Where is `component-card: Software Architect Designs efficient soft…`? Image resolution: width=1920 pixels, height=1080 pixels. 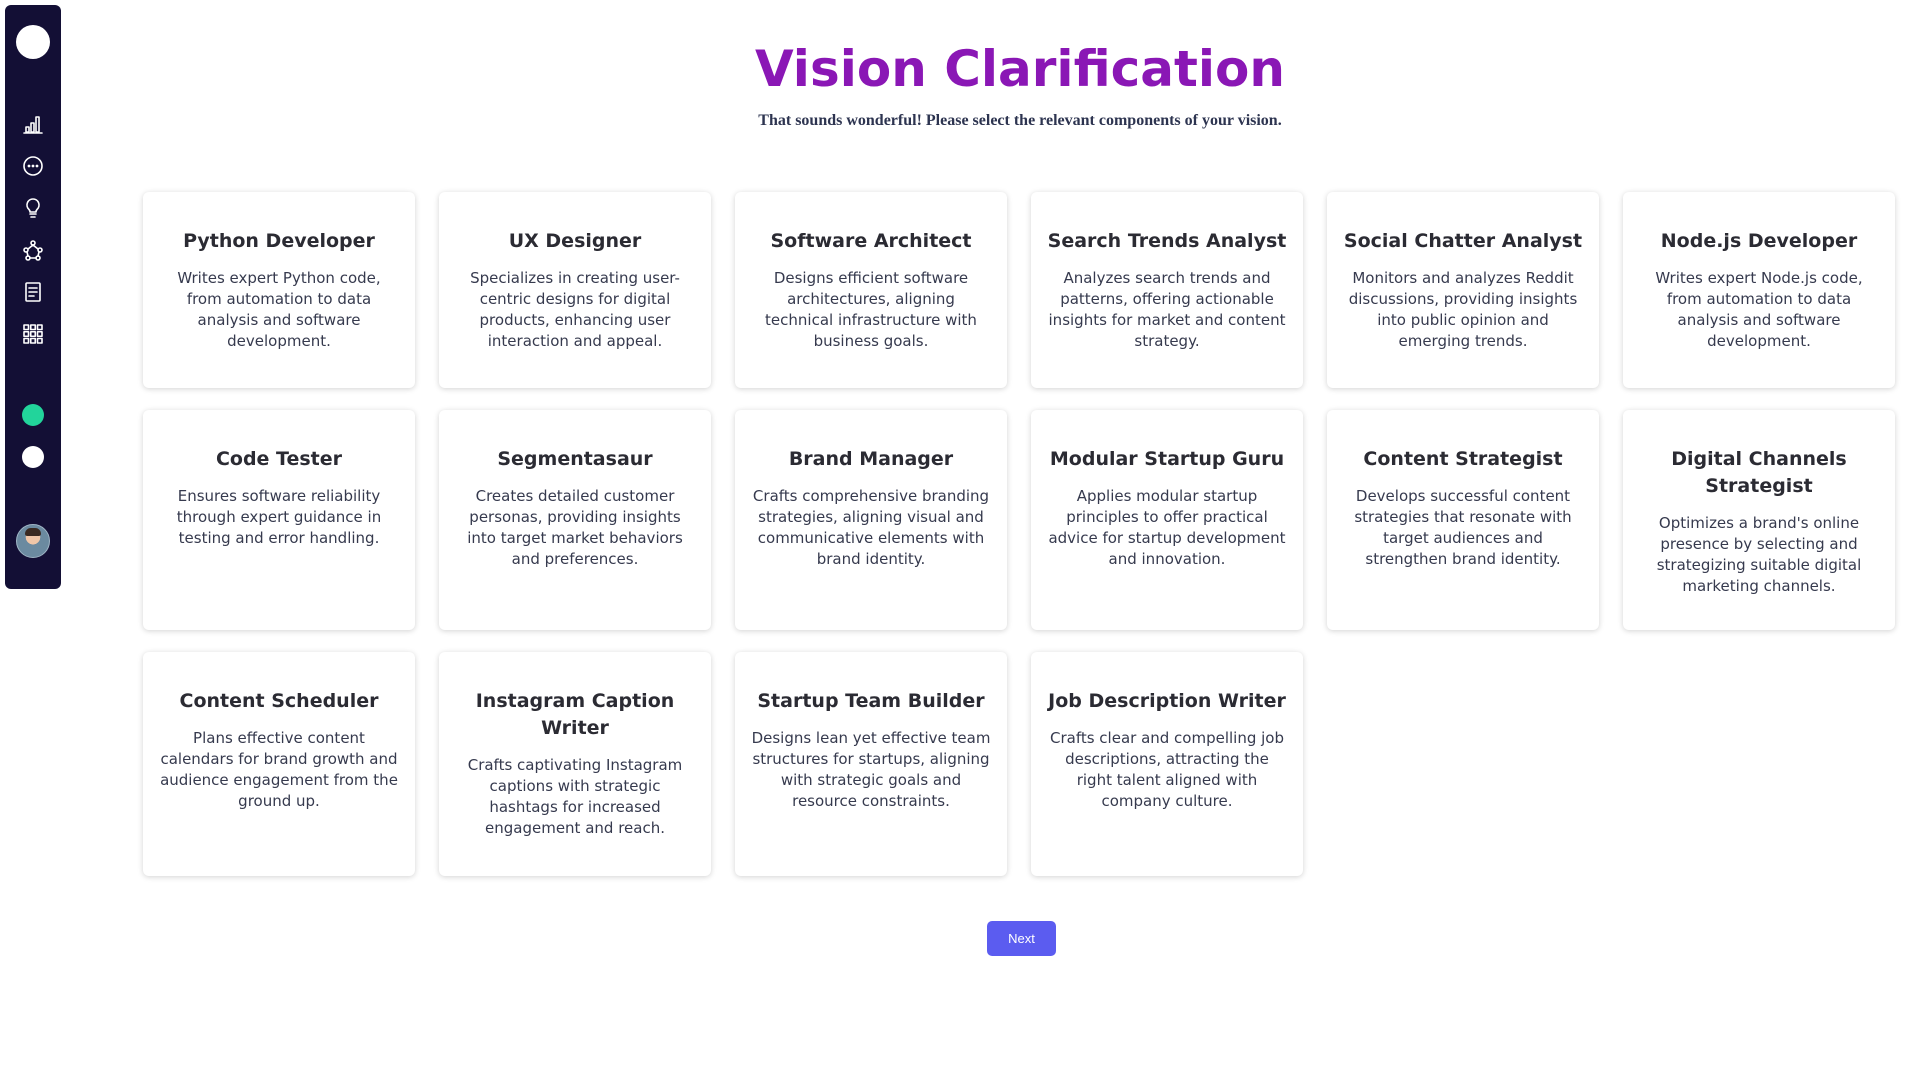 component-card: Software Architect Designs efficient soft… is located at coordinates (871, 290).